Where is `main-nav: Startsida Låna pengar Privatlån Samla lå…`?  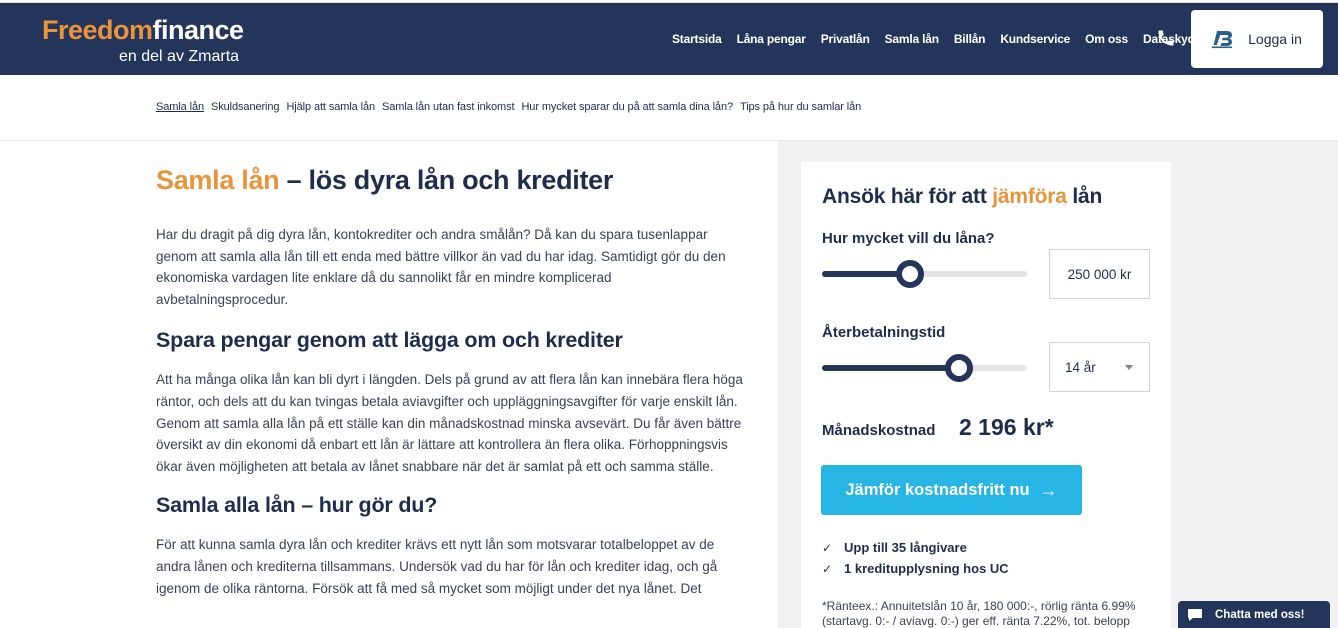 main-nav: Startsida Låna pengar Privatlån Samla lå… is located at coordinates (944, 39).